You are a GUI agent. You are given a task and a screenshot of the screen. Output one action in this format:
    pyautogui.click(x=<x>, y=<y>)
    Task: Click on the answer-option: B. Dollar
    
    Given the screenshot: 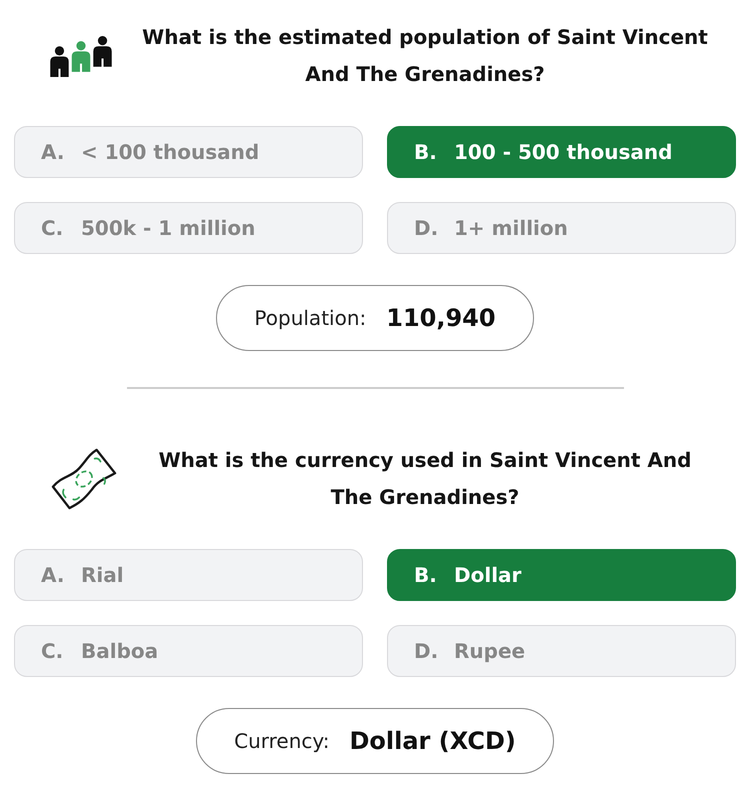 What is the action you would take?
    pyautogui.click(x=561, y=575)
    